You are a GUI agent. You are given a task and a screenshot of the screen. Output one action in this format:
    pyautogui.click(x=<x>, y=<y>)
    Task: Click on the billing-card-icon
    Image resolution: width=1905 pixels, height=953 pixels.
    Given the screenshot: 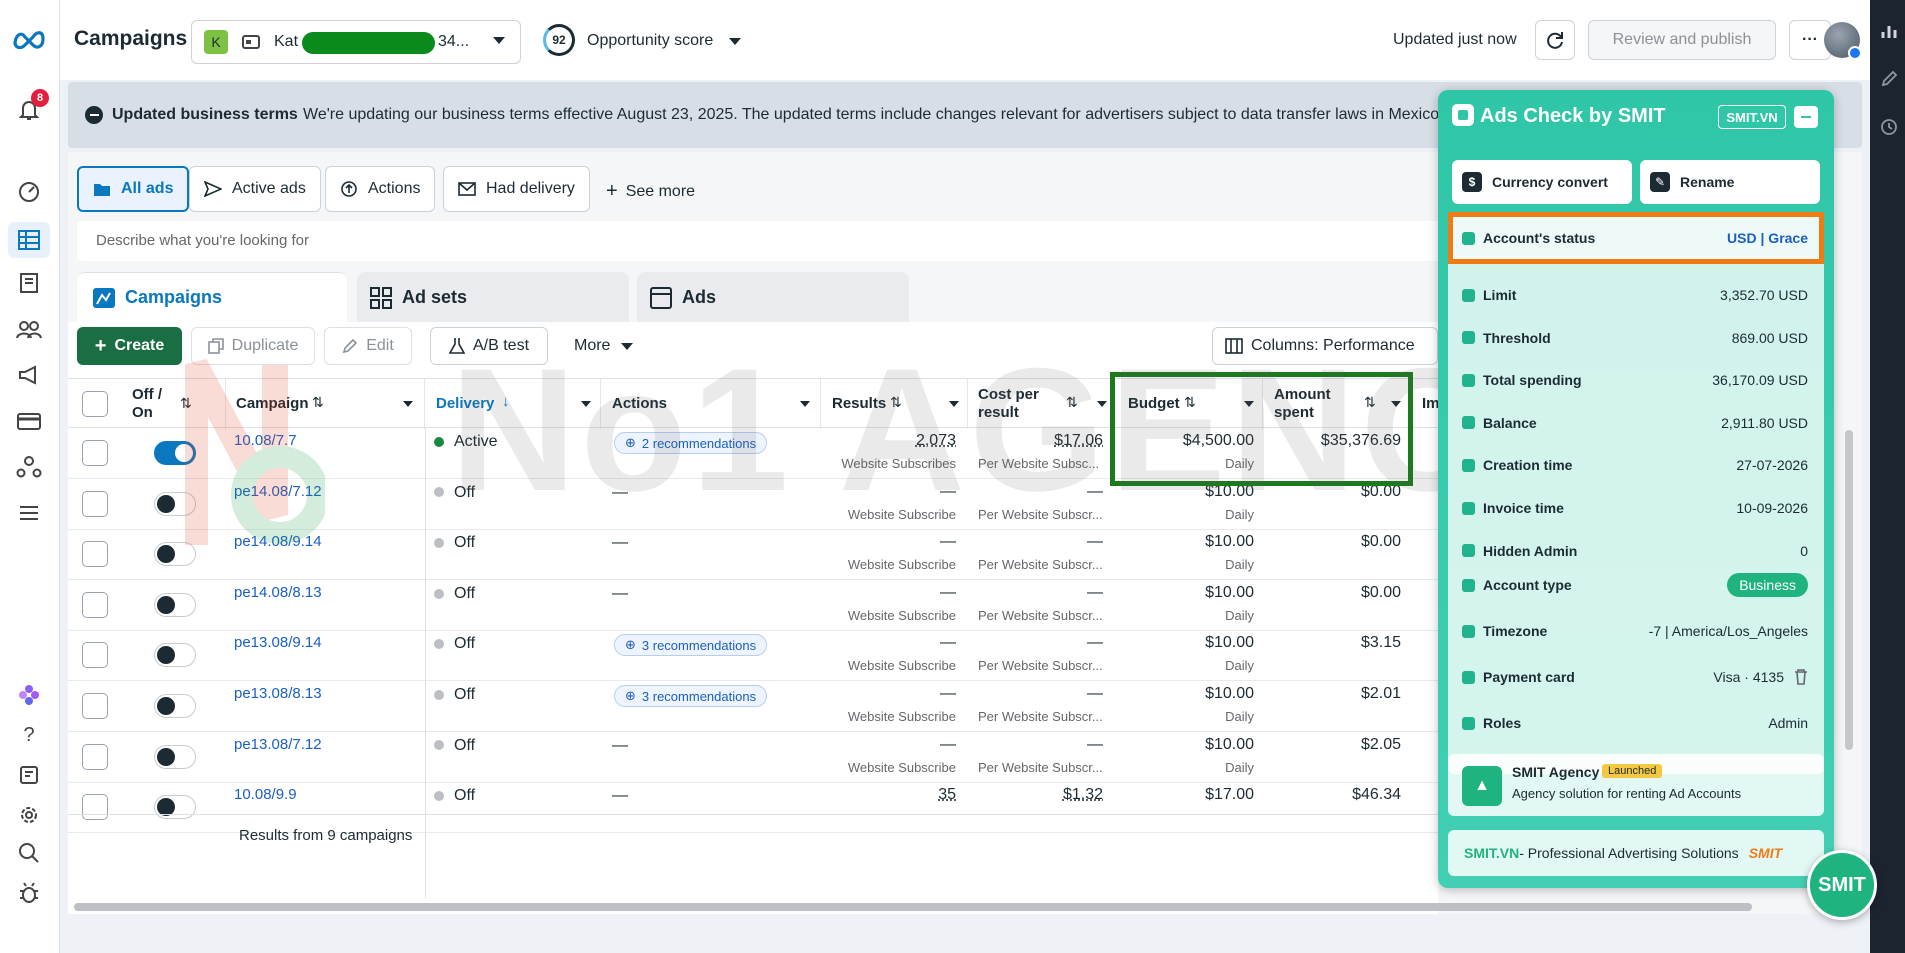 What is the action you would take?
    pyautogui.click(x=29, y=421)
    